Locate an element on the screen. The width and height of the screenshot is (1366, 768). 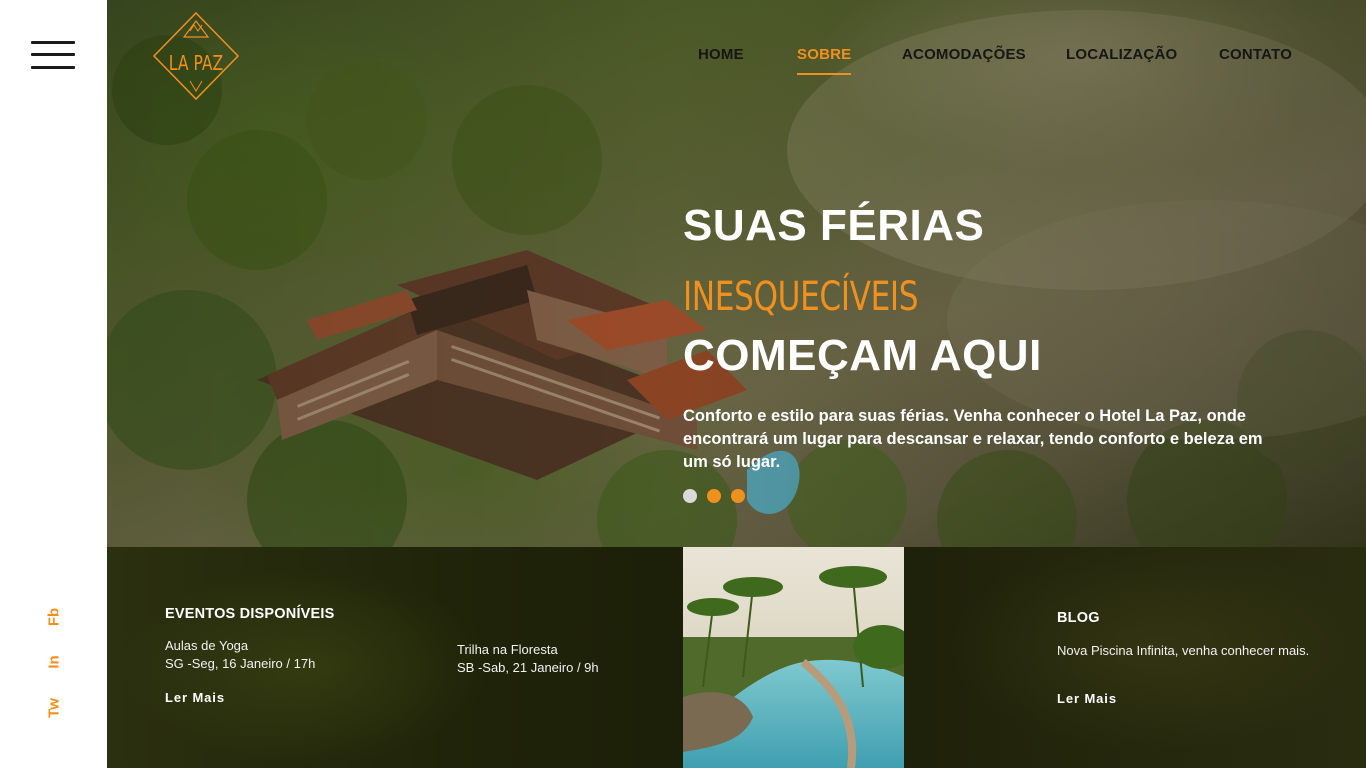
event-1-name: Aulas de Yoga is located at coordinates (207, 645).